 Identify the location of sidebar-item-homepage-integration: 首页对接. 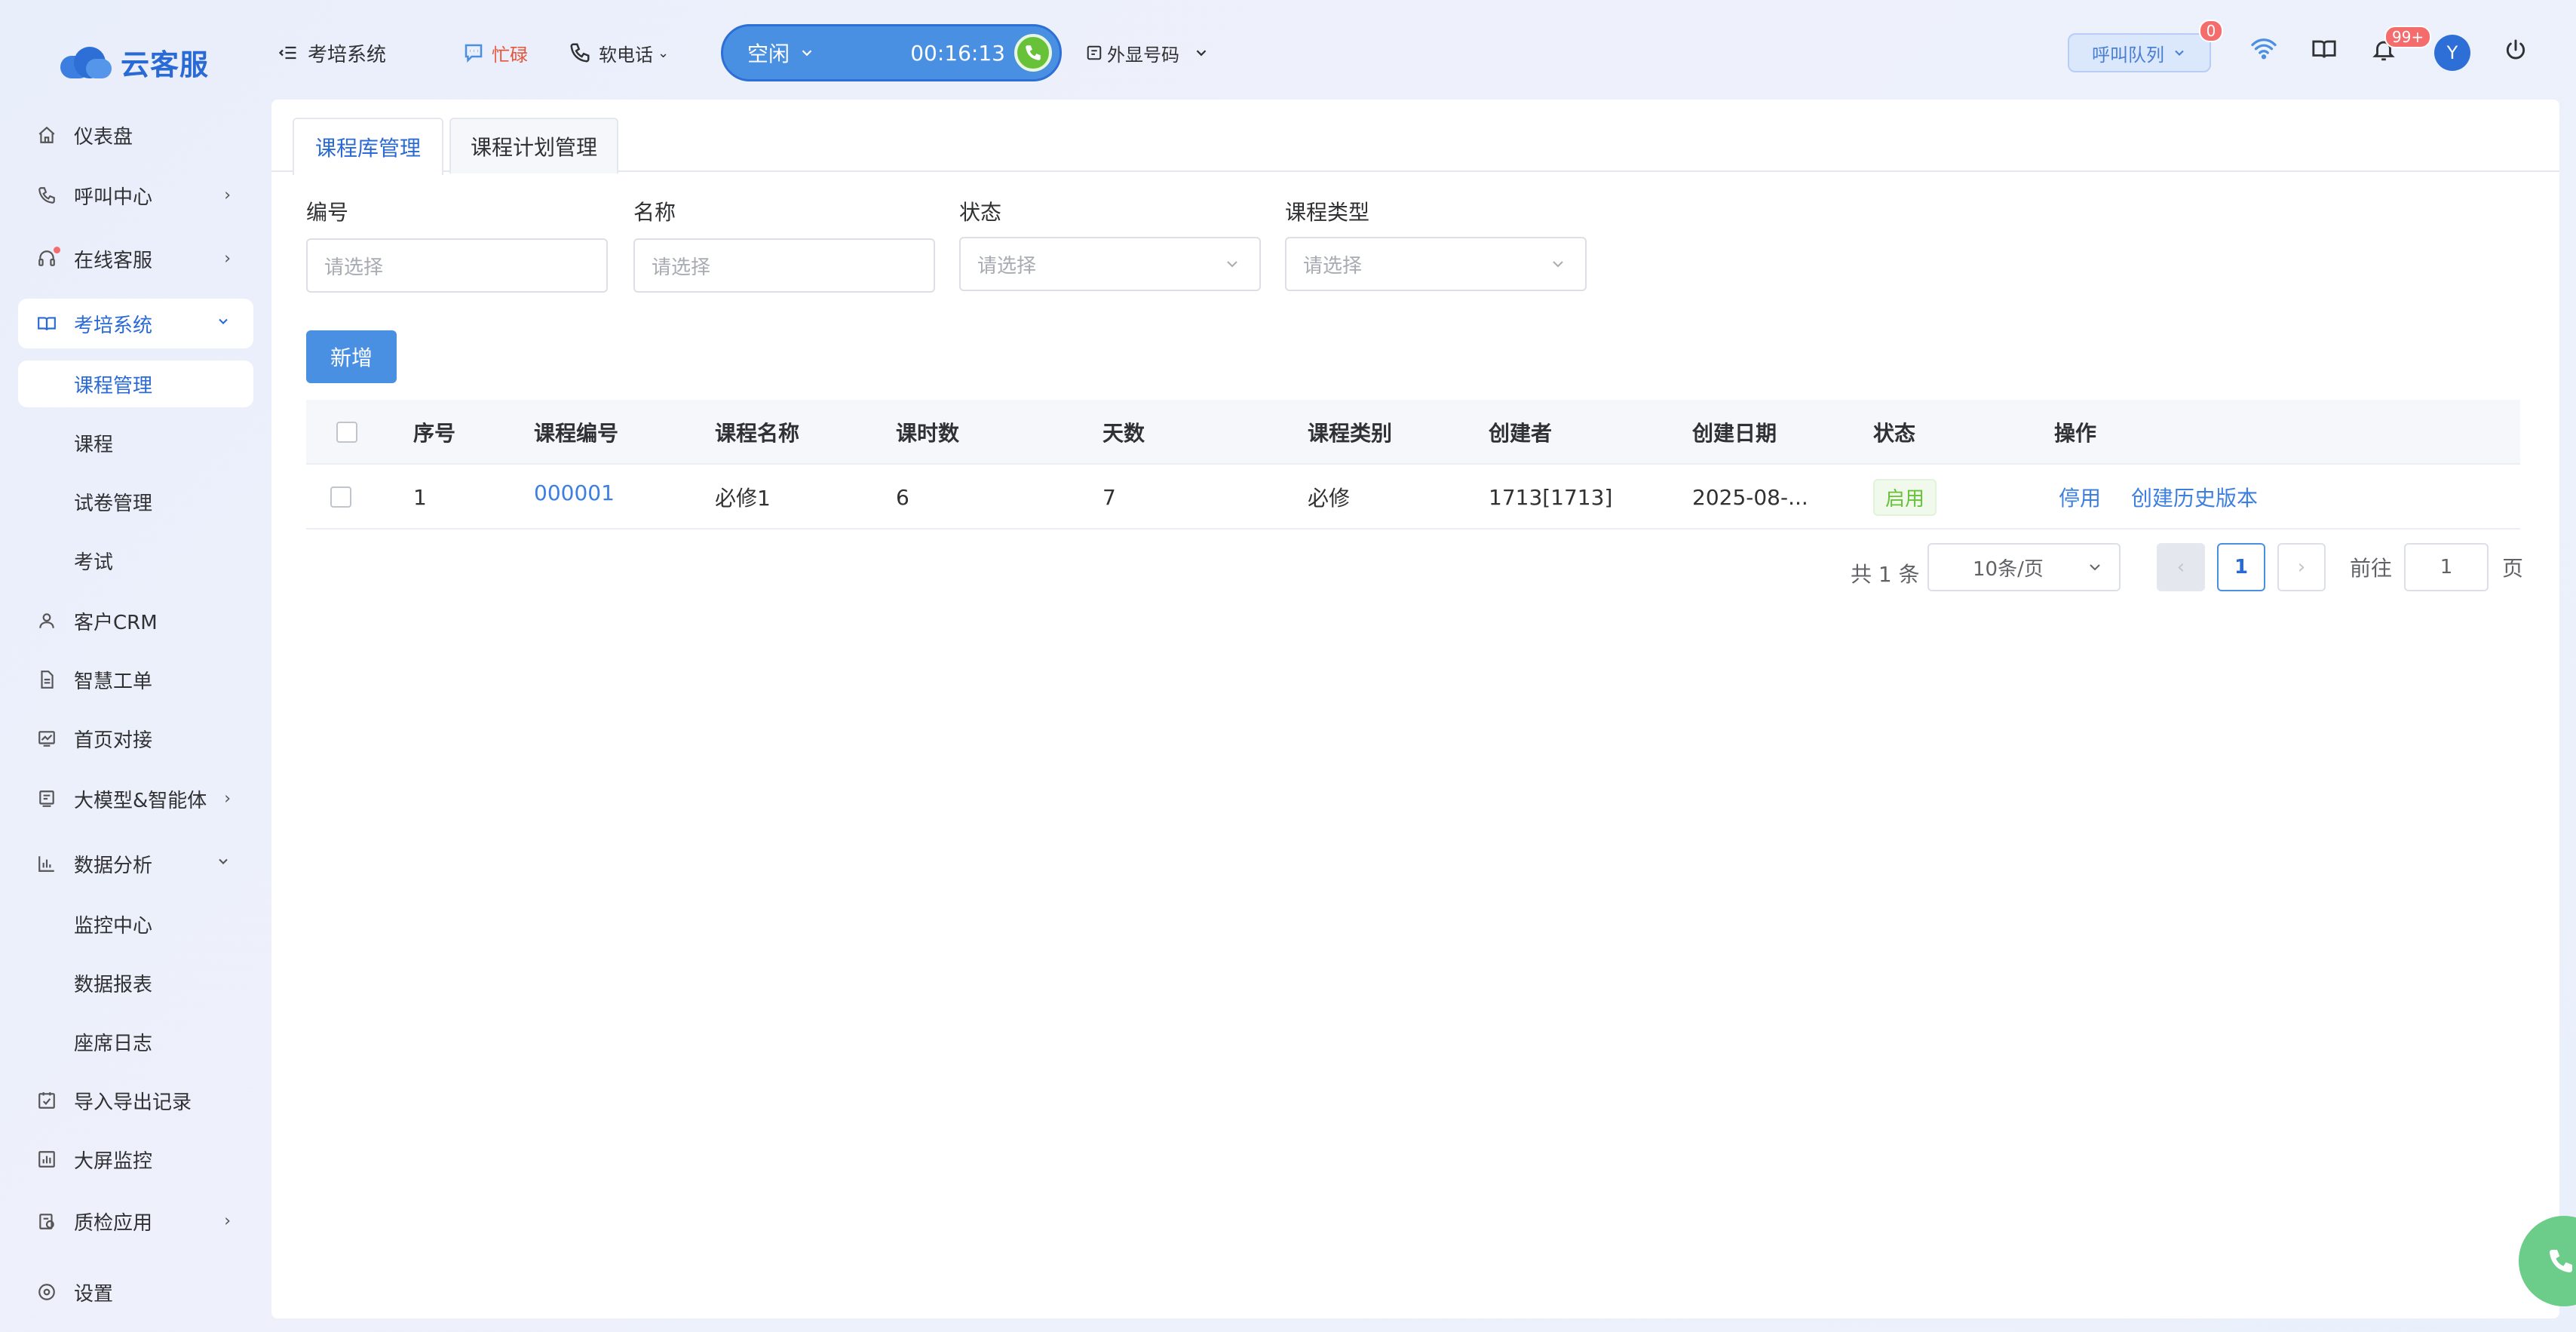
(135, 738).